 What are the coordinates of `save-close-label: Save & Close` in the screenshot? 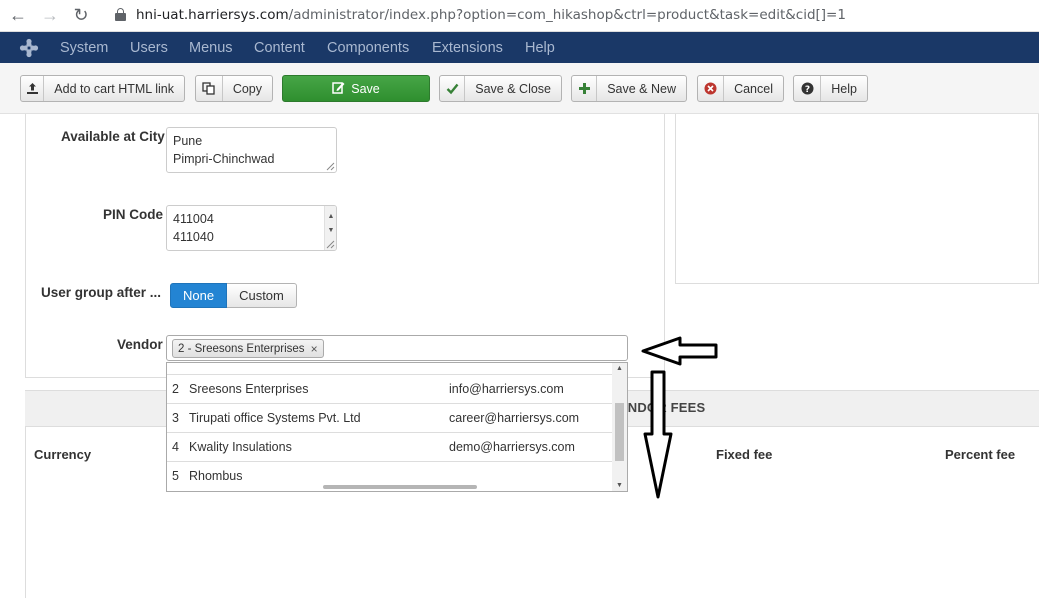 It's located at (513, 88).